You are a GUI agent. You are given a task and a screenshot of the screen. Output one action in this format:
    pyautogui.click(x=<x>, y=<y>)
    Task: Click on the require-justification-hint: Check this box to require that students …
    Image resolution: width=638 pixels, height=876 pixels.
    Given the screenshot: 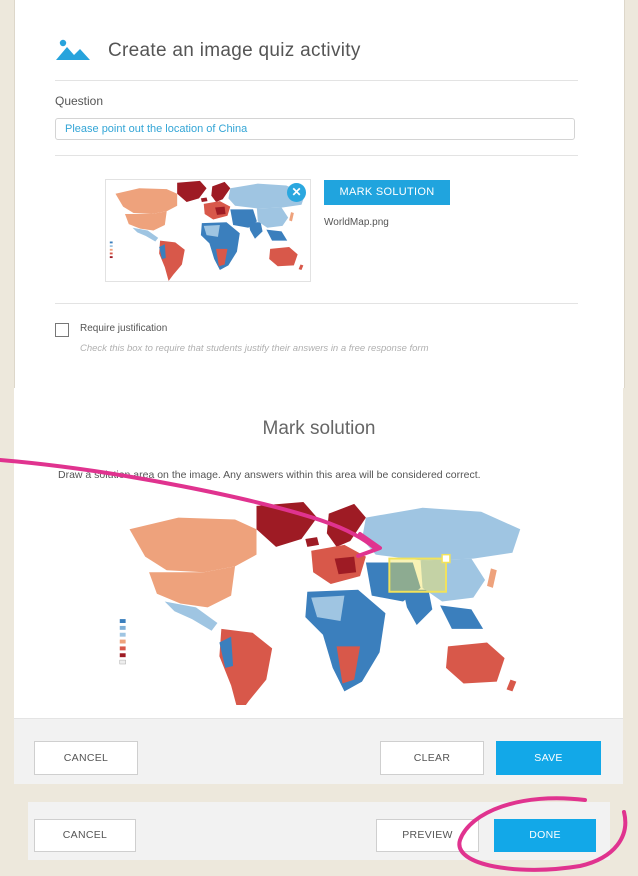 What is the action you would take?
    pyautogui.click(x=254, y=348)
    